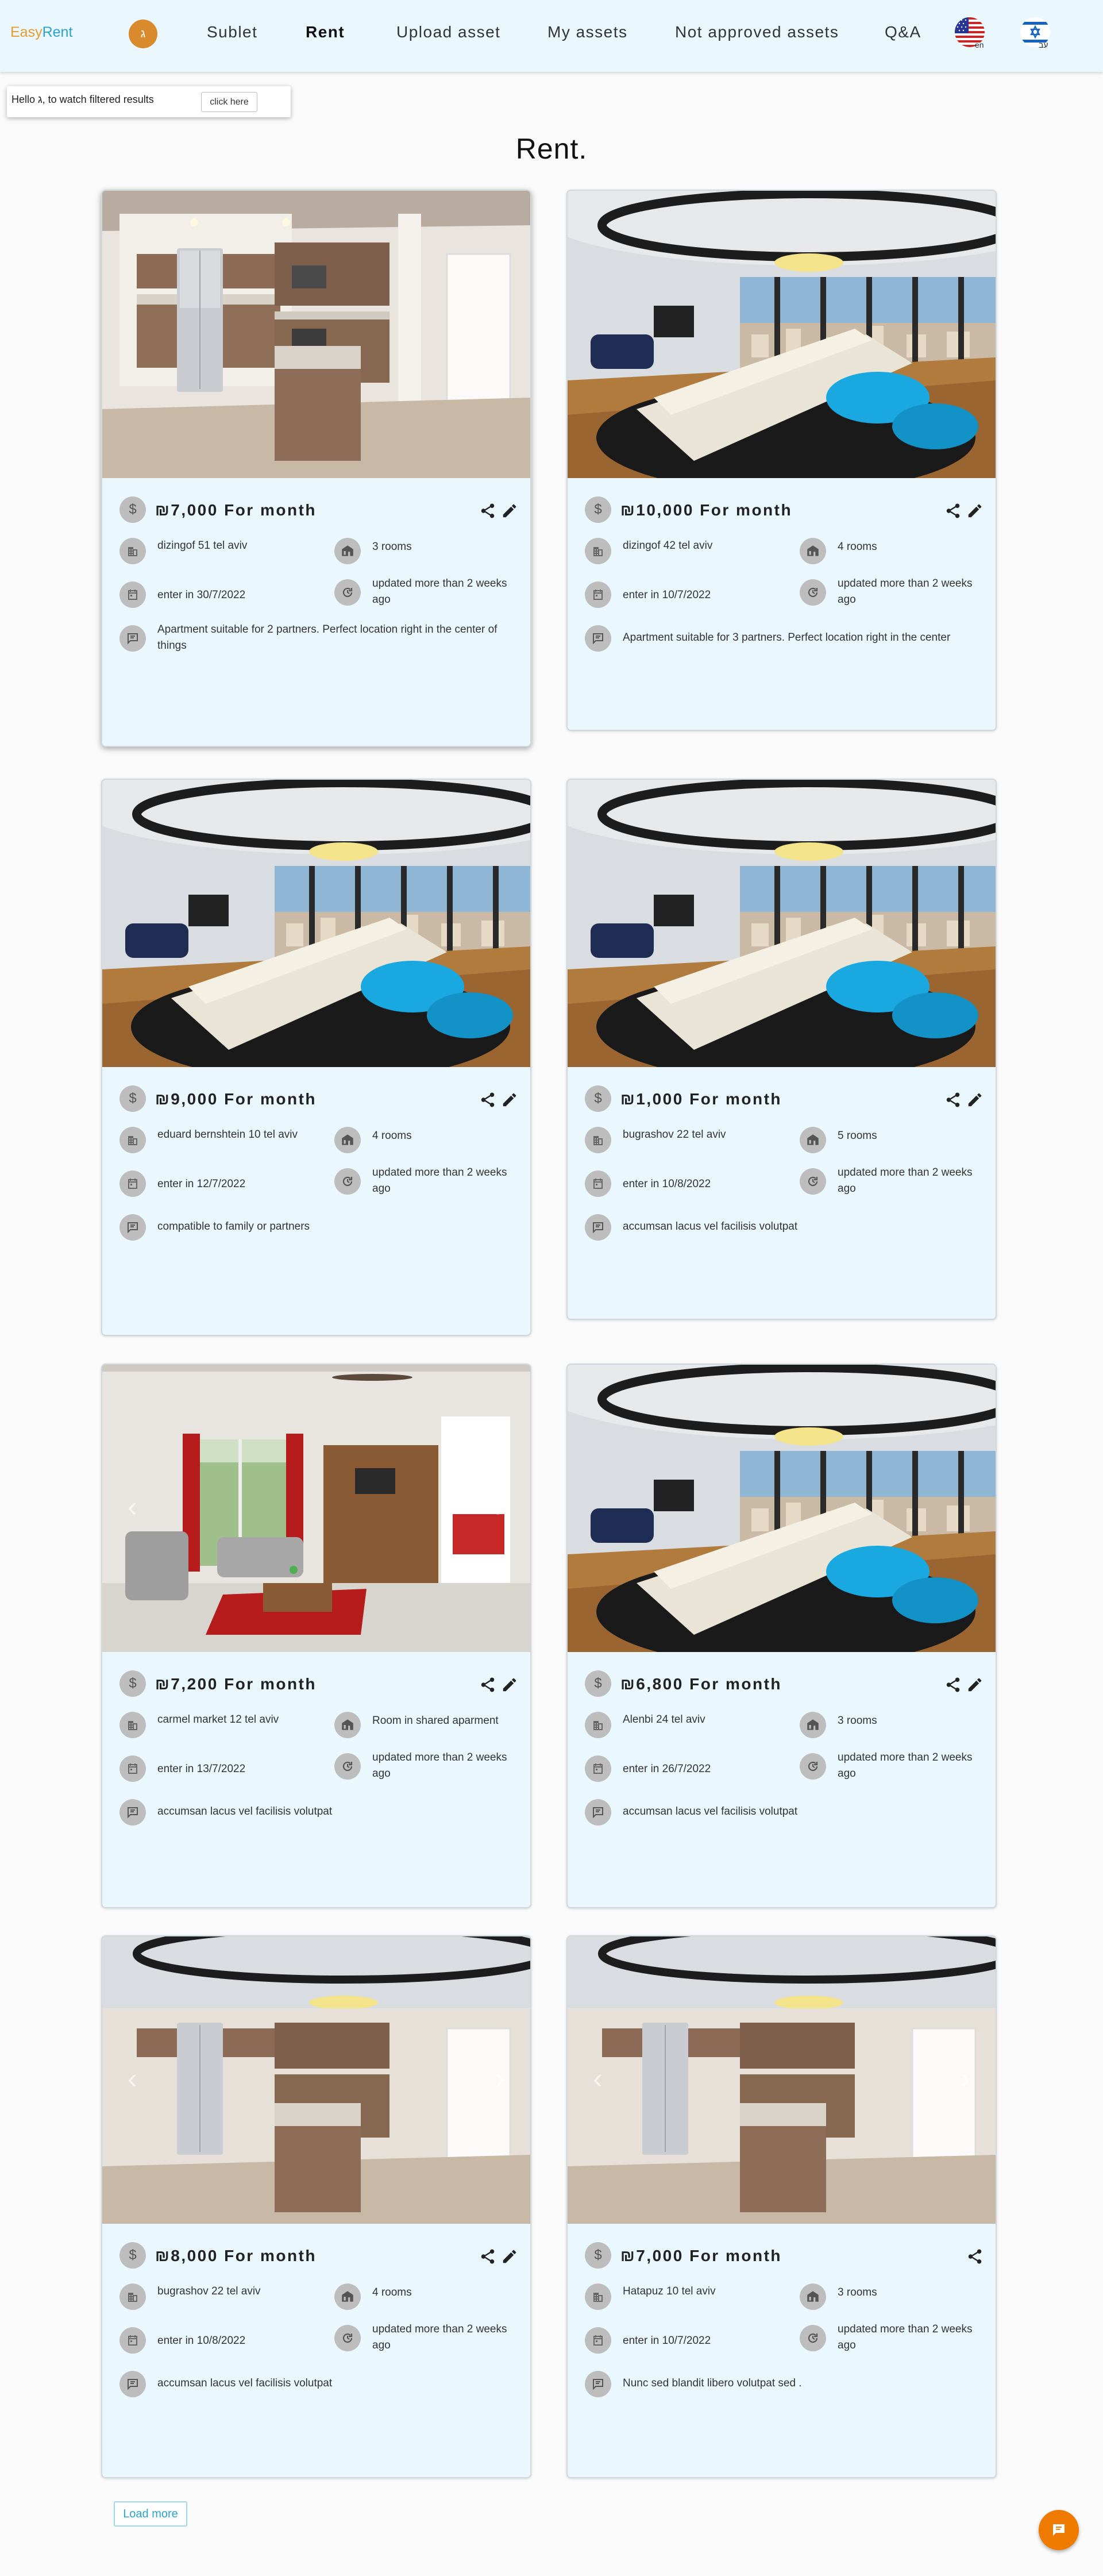 The image size is (1103, 2576). Describe the element at coordinates (232, 32) in the screenshot. I see `nav-sublet: Sublet` at that location.